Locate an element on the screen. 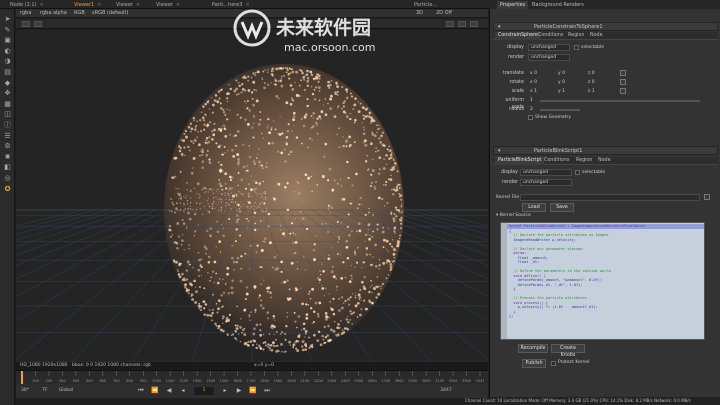 Image resolution: width=720 pixels, height=405 pixels. radius-slider is located at coordinates (560, 110).